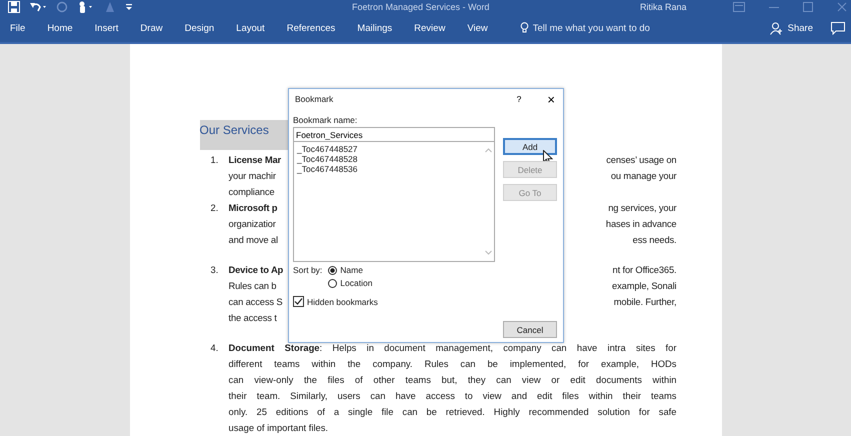  Describe the element at coordinates (644, 286) in the screenshot. I see `text-fragment: example, Sonali` at that location.